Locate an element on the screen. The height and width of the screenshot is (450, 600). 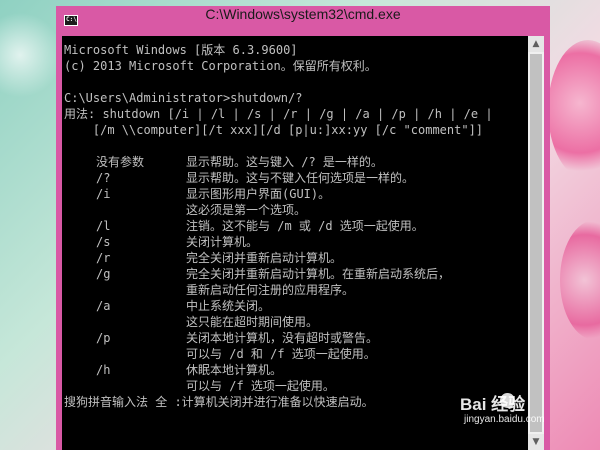
option-description: 完全关闭并重新启动计算机。 is located at coordinates (264, 258).